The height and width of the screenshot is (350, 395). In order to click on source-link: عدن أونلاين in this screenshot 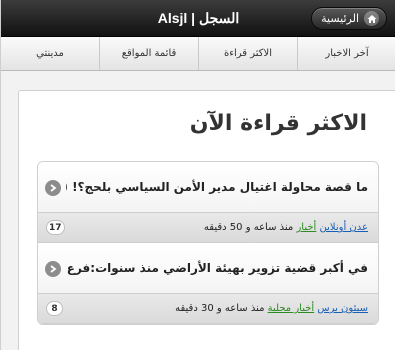, I will do `click(344, 227)`.